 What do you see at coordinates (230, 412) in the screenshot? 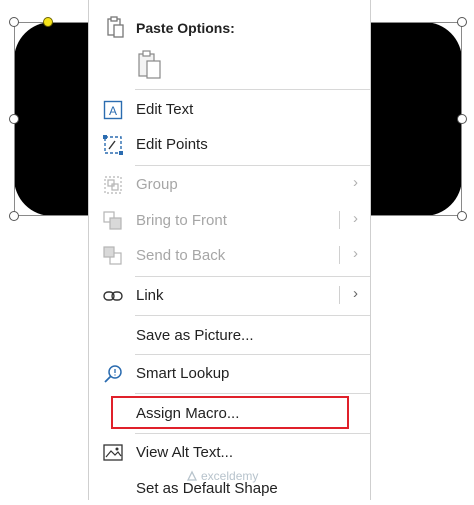
I see `highlight-box` at bounding box center [230, 412].